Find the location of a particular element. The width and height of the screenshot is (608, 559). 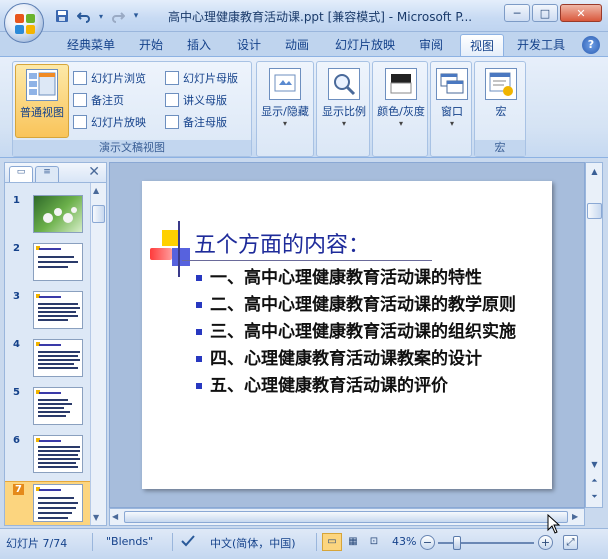

zoom-out-icon: − is located at coordinates (427, 542).